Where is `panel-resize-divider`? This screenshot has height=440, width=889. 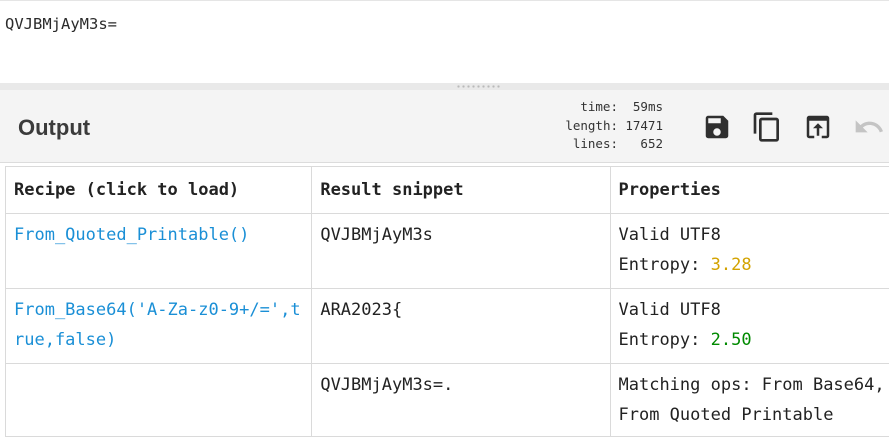
panel-resize-divider is located at coordinates (444, 86).